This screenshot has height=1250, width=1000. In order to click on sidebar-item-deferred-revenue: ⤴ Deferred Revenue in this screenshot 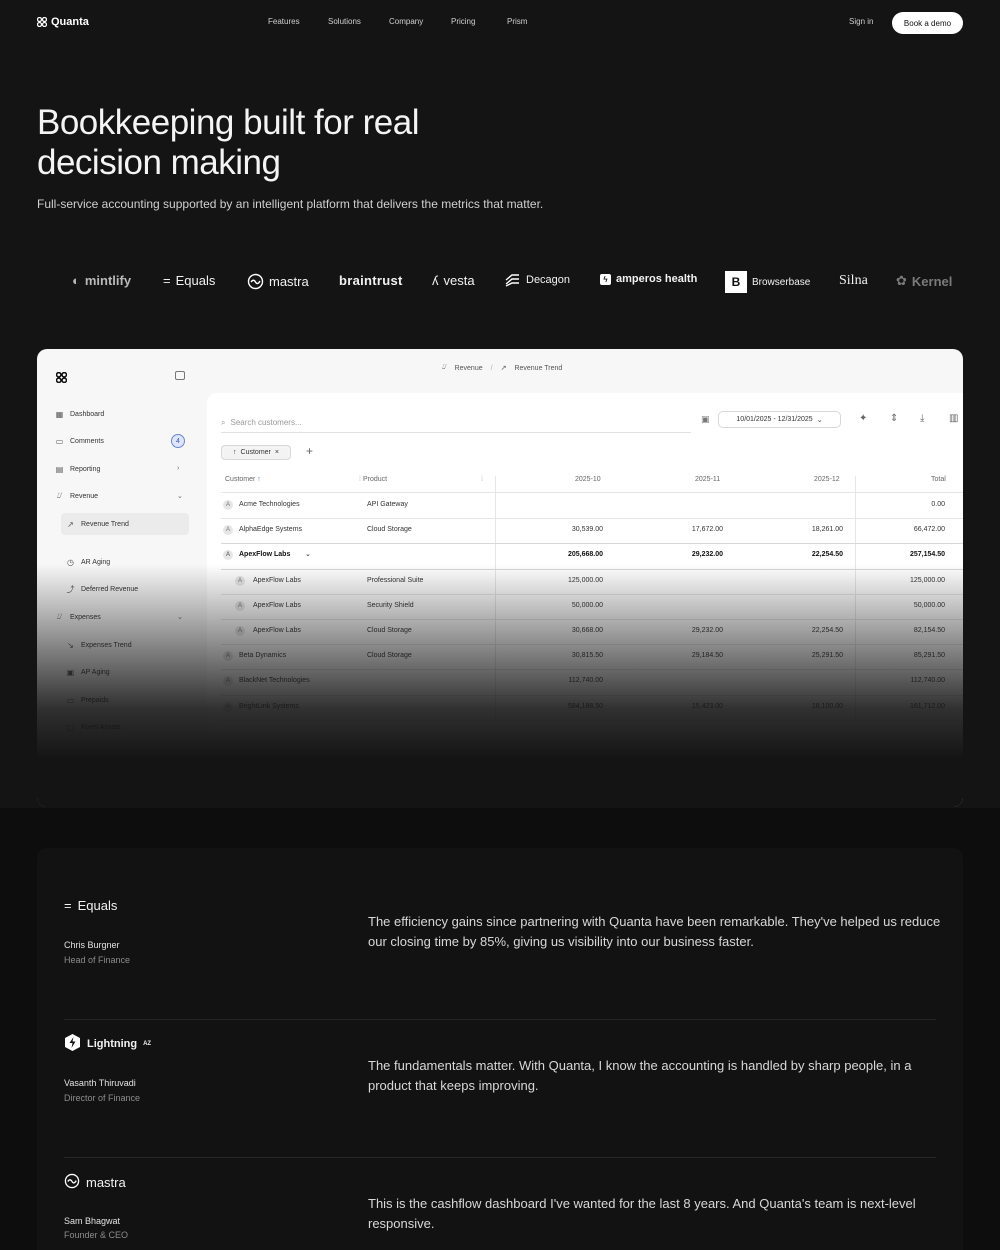, I will do `click(102, 589)`.